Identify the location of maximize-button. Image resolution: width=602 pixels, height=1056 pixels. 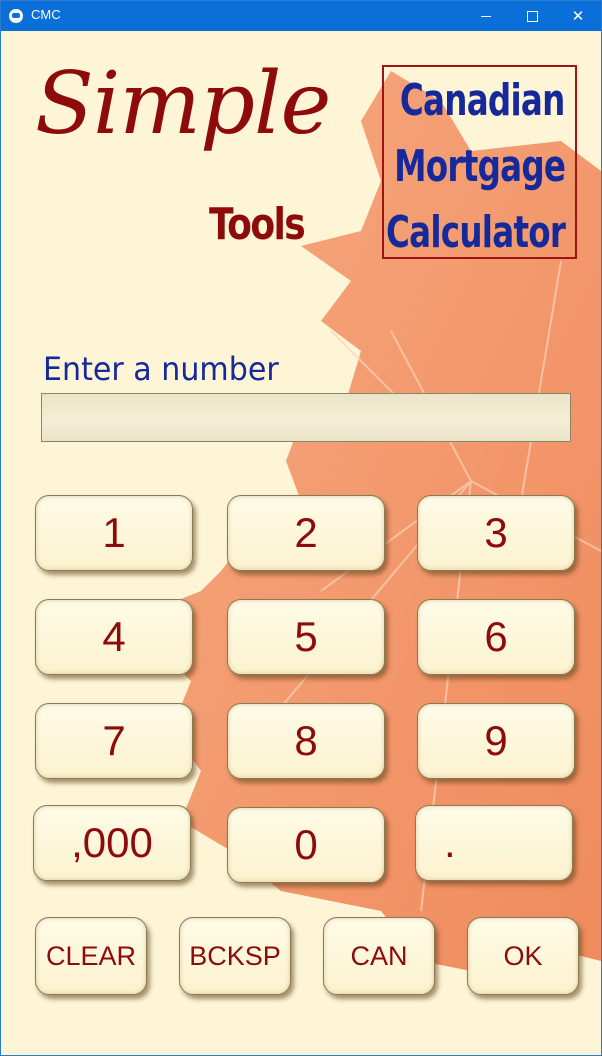
(532, 16).